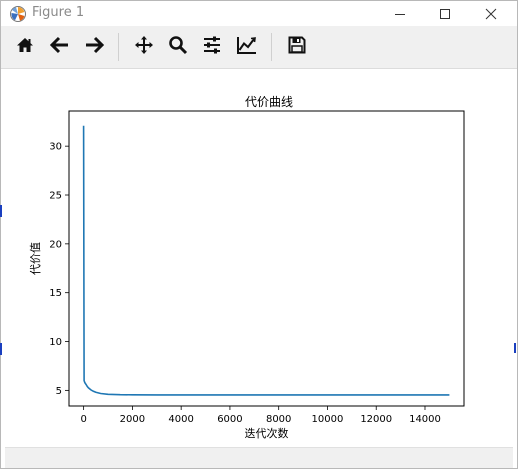 The height and width of the screenshot is (469, 518). I want to click on close-button, so click(491, 13).